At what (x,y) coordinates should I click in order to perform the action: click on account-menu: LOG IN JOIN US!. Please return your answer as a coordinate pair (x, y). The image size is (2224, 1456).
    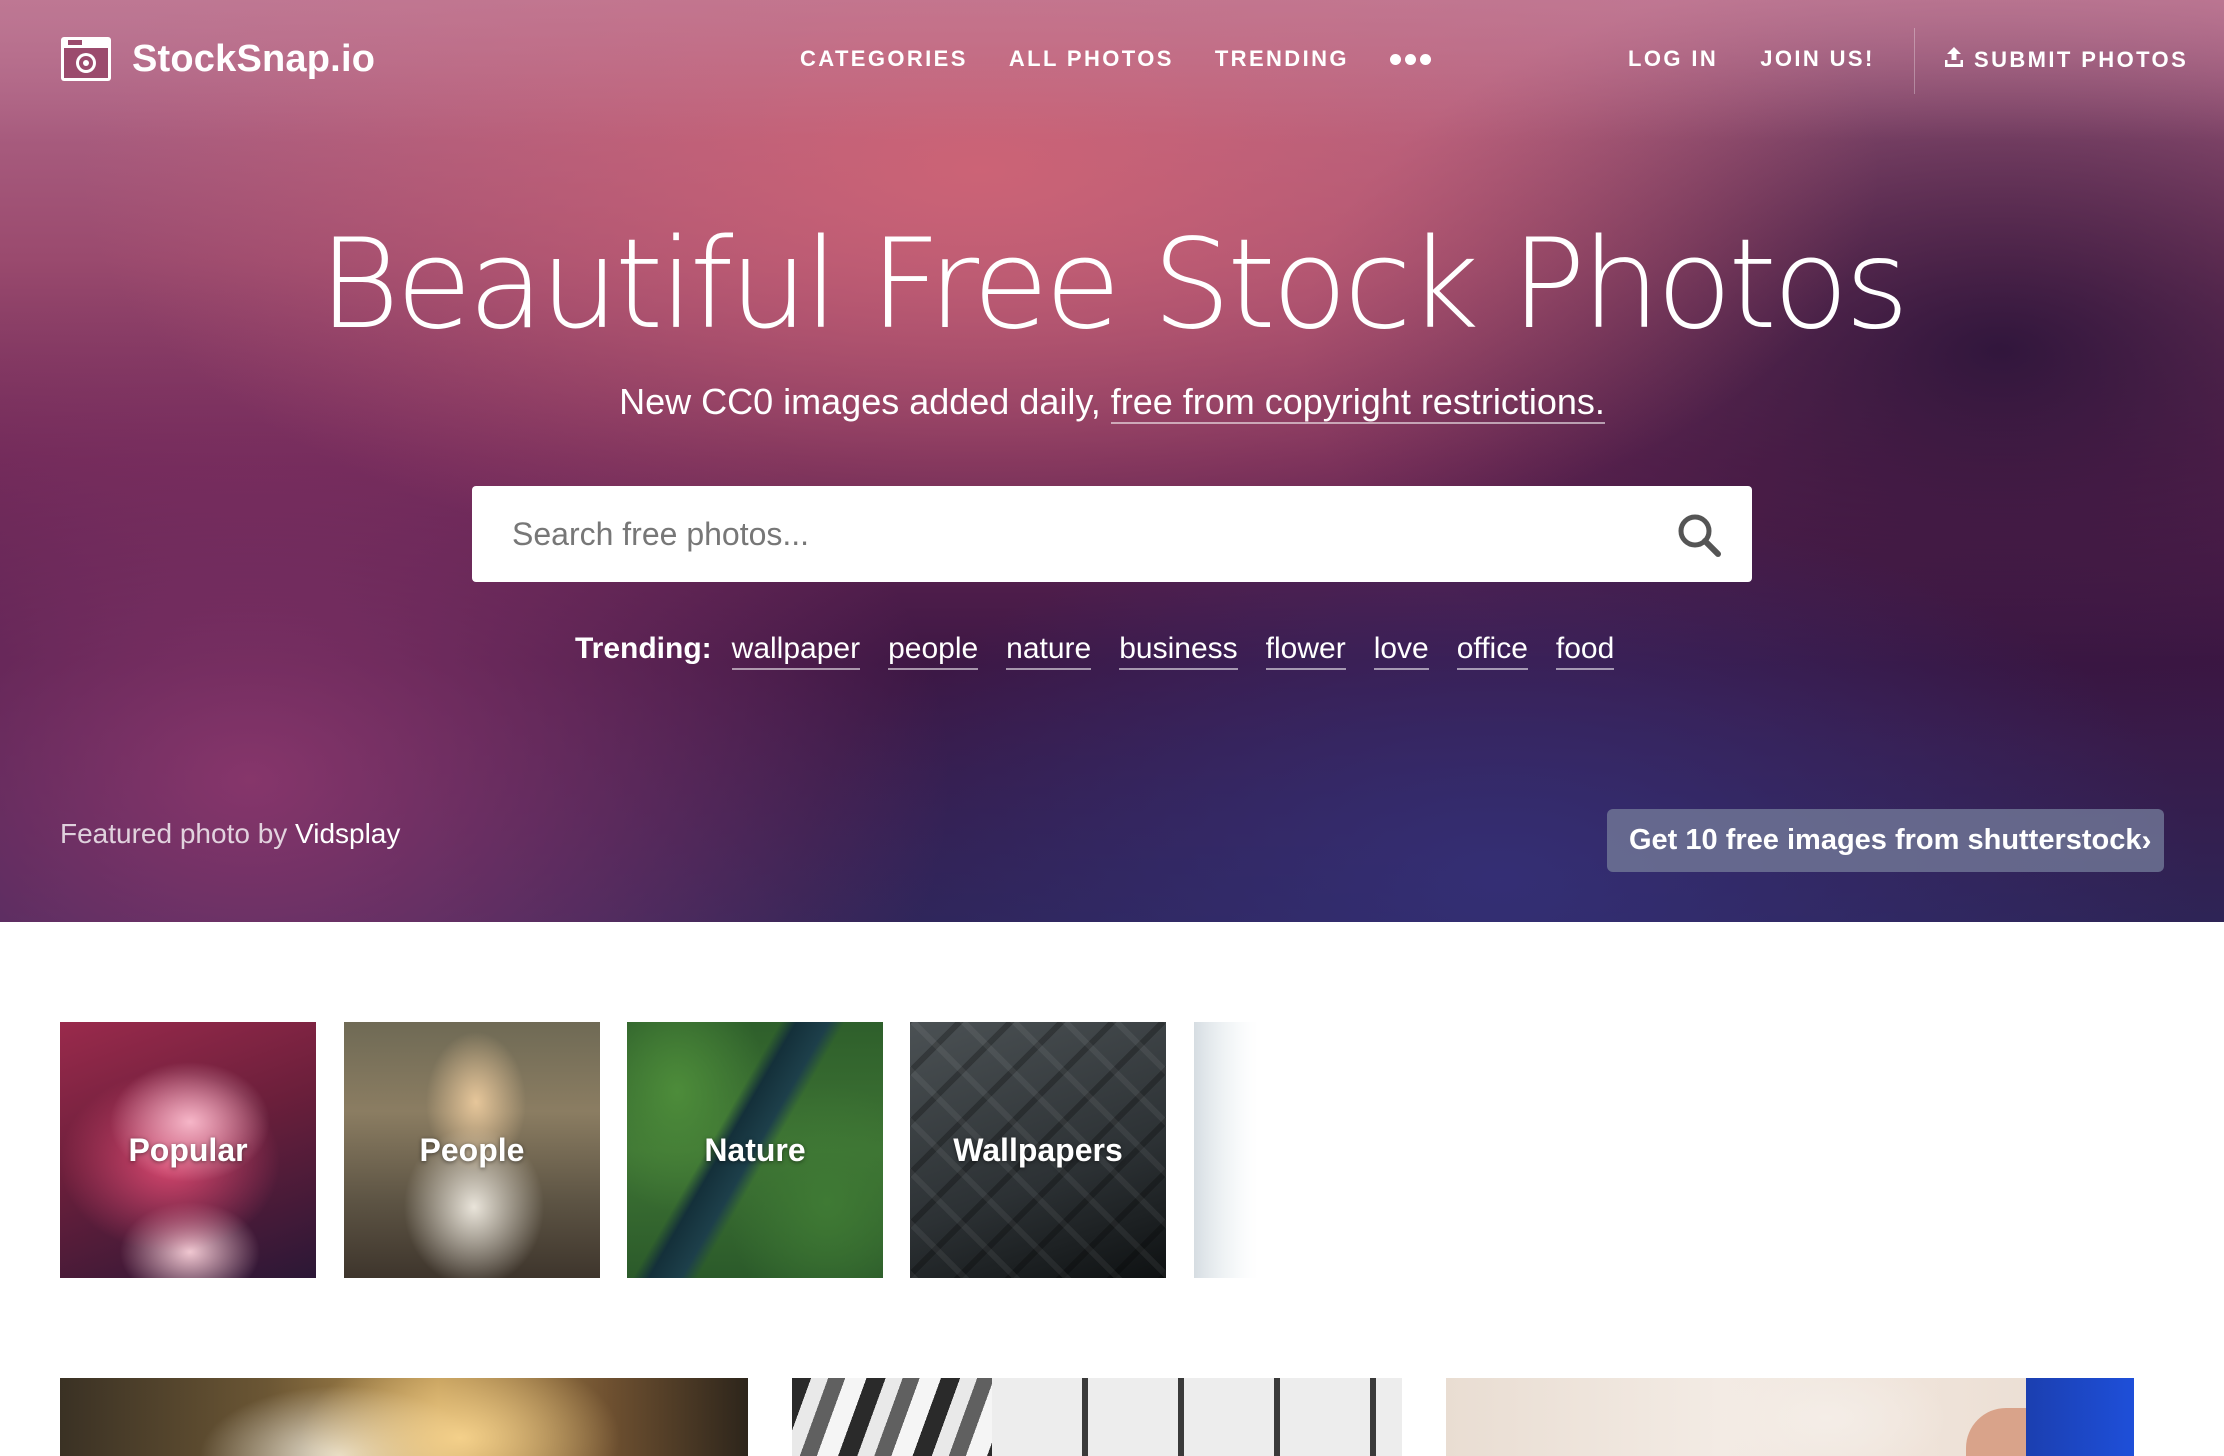
    Looking at the image, I should click on (1751, 59).